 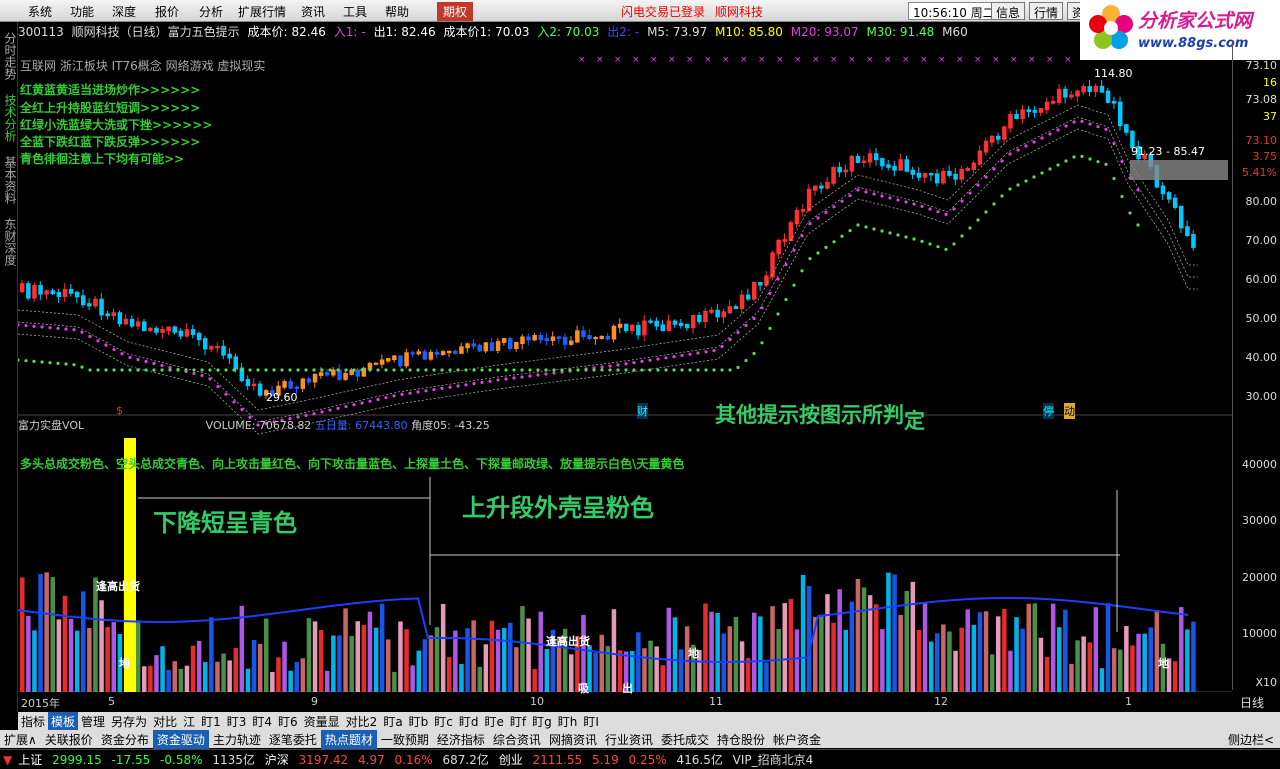 What do you see at coordinates (165, 721) in the screenshot?
I see `indicator-tab-4: 对比` at bounding box center [165, 721].